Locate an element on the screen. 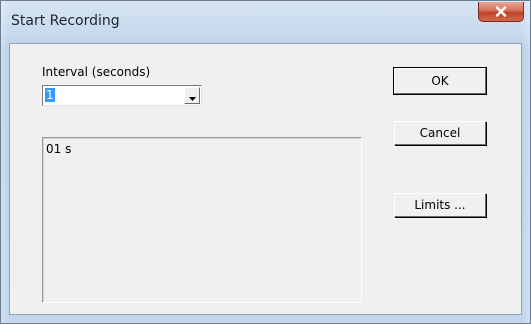  close-icon is located at coordinates (501, 11).